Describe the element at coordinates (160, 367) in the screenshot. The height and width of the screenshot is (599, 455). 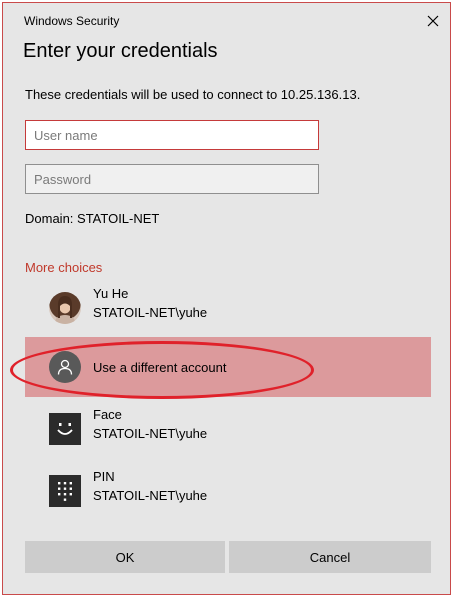
I see `choice-label: Use a different account` at that location.